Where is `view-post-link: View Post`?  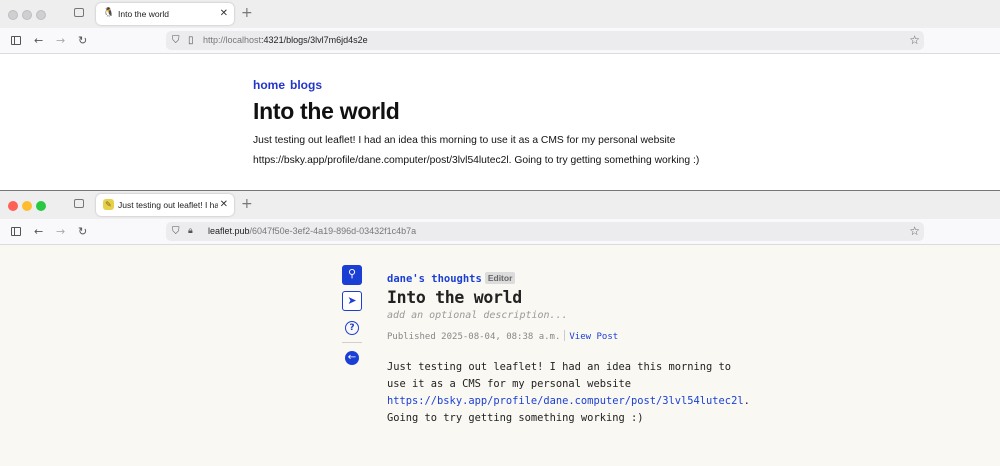 view-post-link: View Post is located at coordinates (593, 337).